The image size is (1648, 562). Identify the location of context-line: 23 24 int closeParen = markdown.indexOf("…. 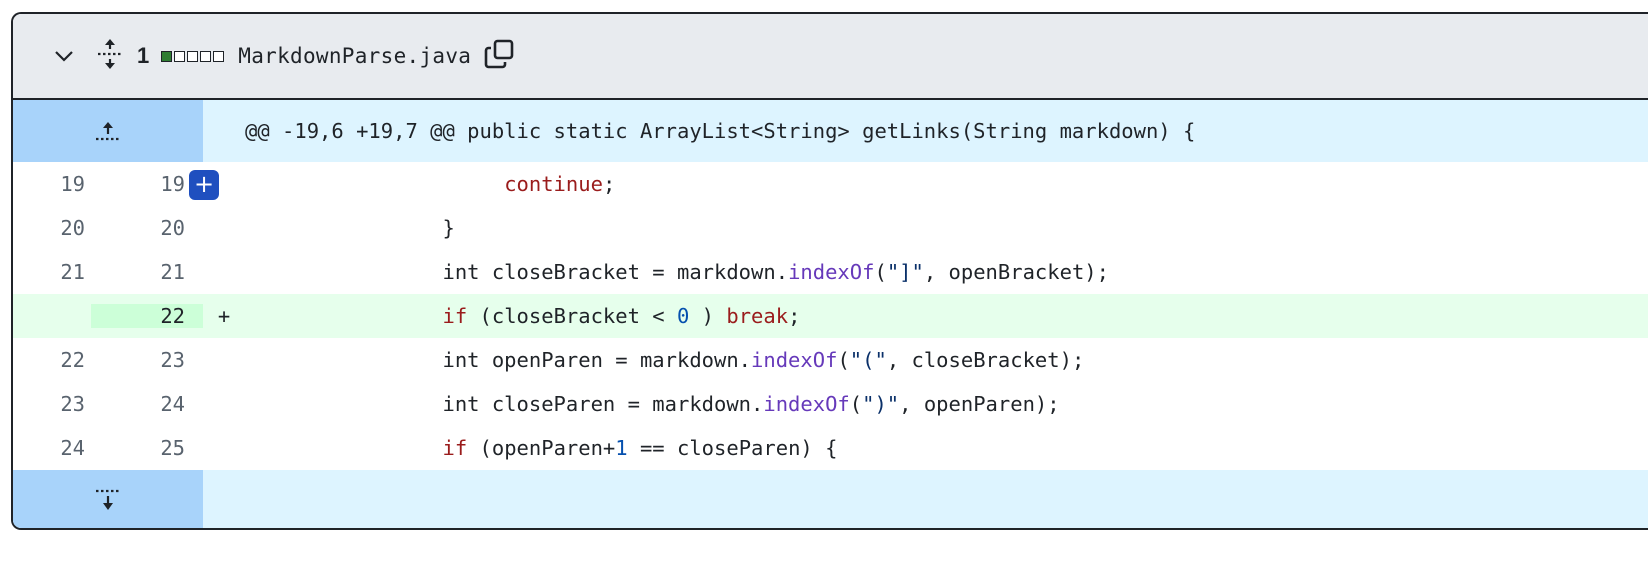
(830, 404).